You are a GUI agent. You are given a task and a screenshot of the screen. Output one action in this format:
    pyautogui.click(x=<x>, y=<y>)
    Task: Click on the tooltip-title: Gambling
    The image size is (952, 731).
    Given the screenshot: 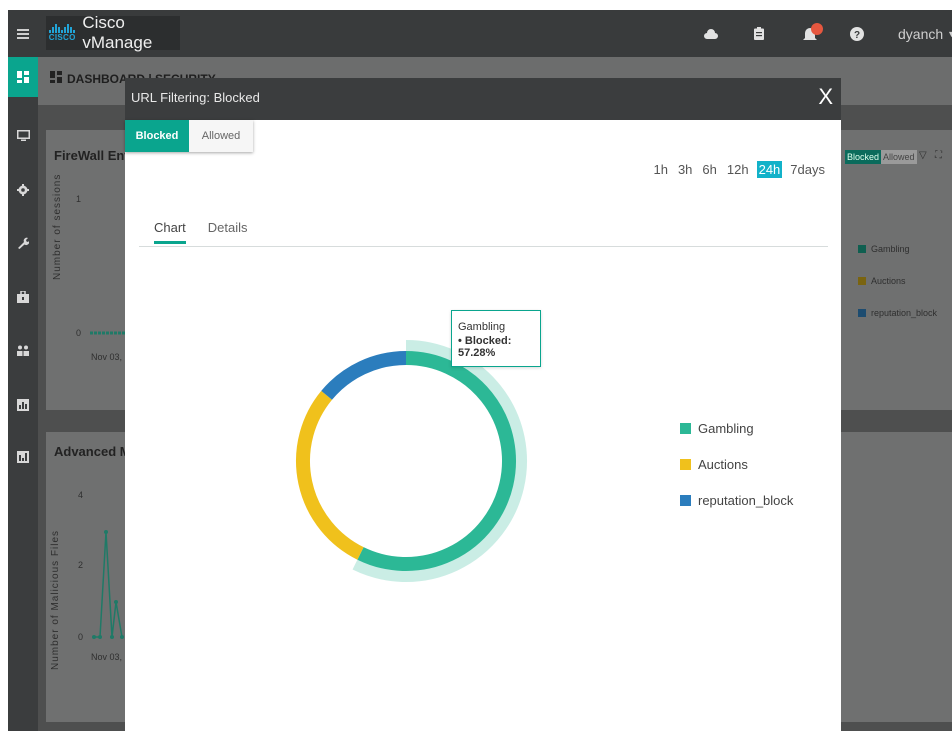 What is the action you would take?
    pyautogui.click(x=482, y=327)
    